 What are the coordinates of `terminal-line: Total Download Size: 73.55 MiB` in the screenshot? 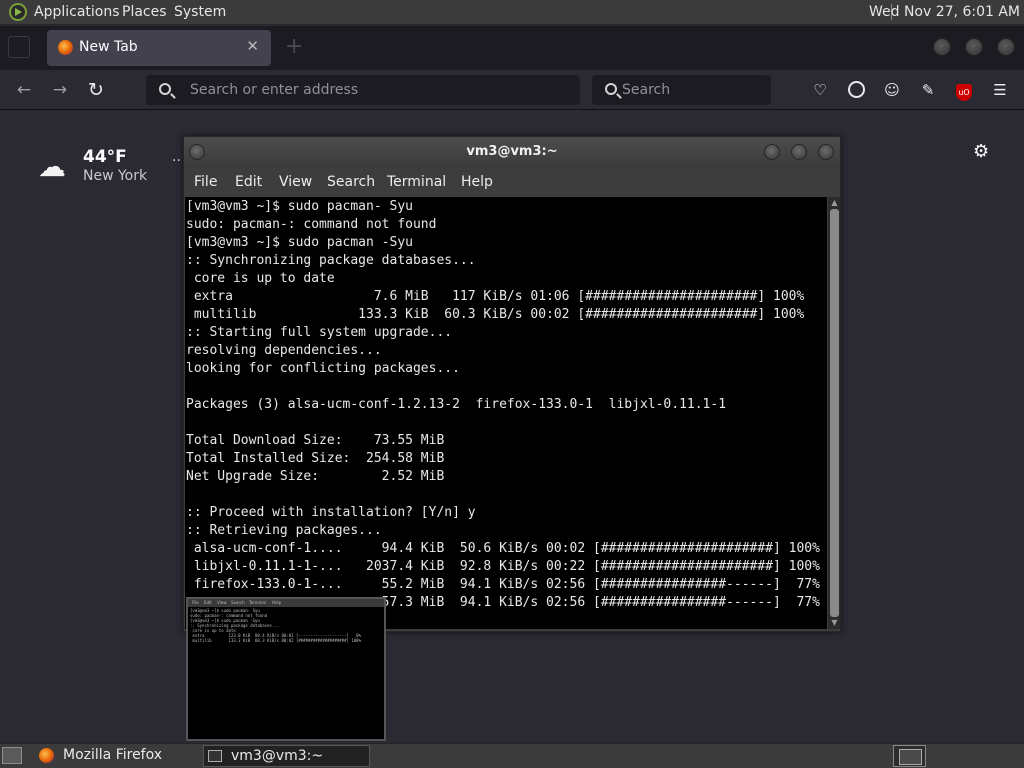 It's located at (315, 440).